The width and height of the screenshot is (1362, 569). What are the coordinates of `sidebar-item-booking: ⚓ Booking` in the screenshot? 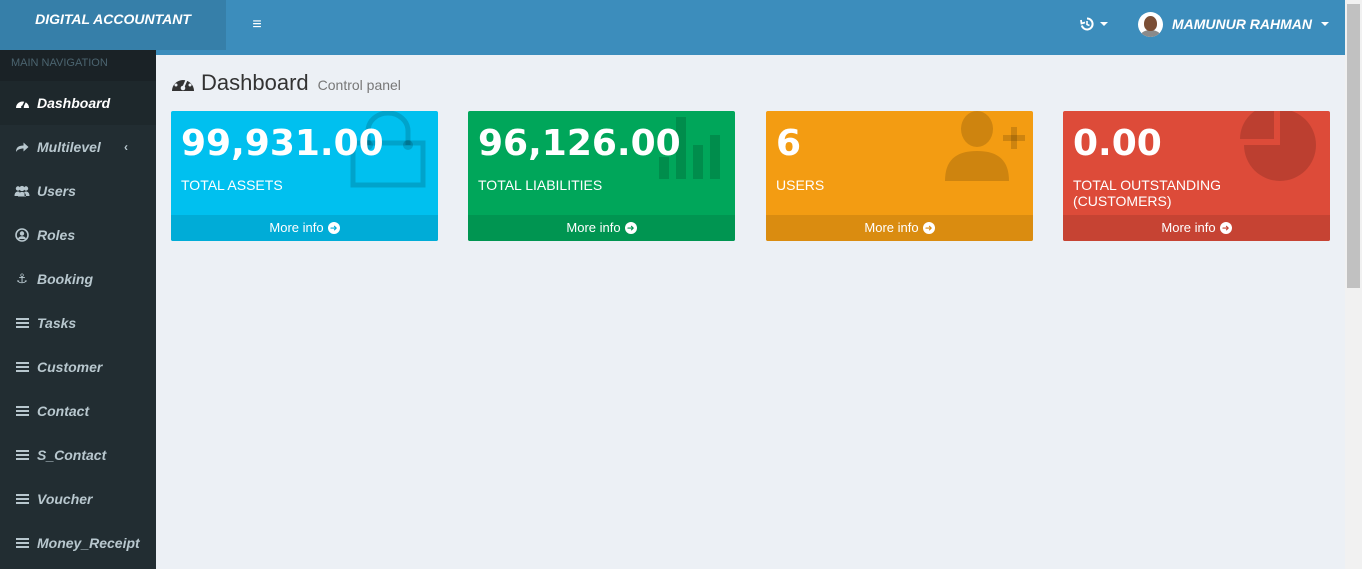 It's located at (78, 279).